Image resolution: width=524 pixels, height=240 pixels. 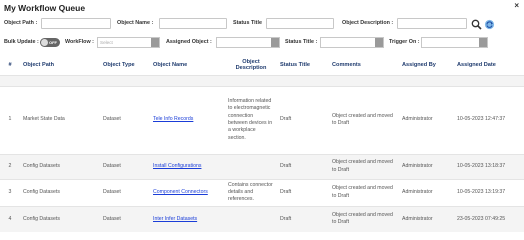 I want to click on refresh-icon, so click(x=489, y=23).